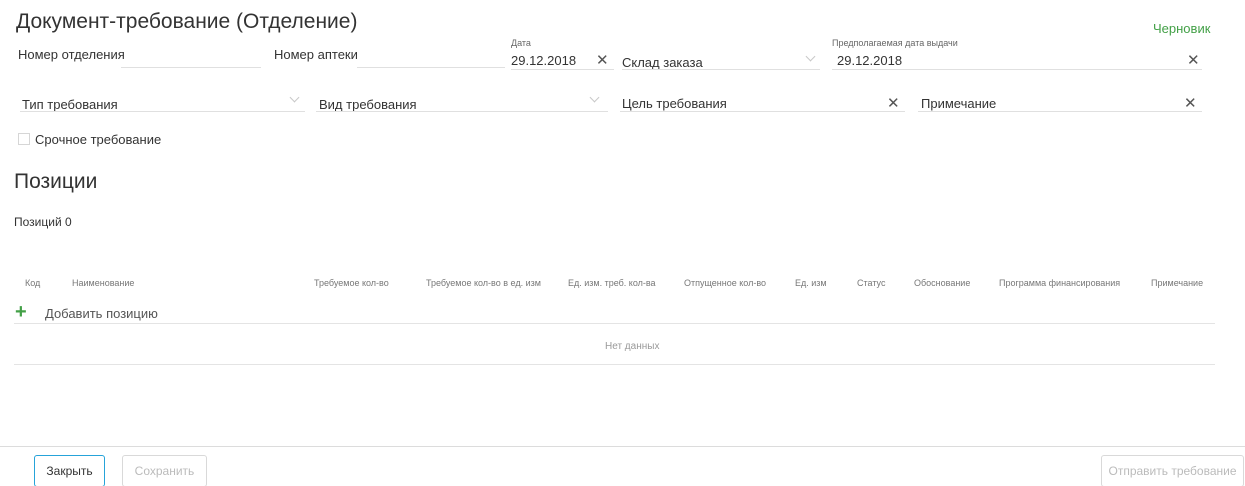 Image resolution: width=1245 pixels, height=486 pixels. Describe the element at coordinates (483, 283) in the screenshot. I see `column-header-required-qty-unit: Требуемое кол-во в ед. изм` at that location.